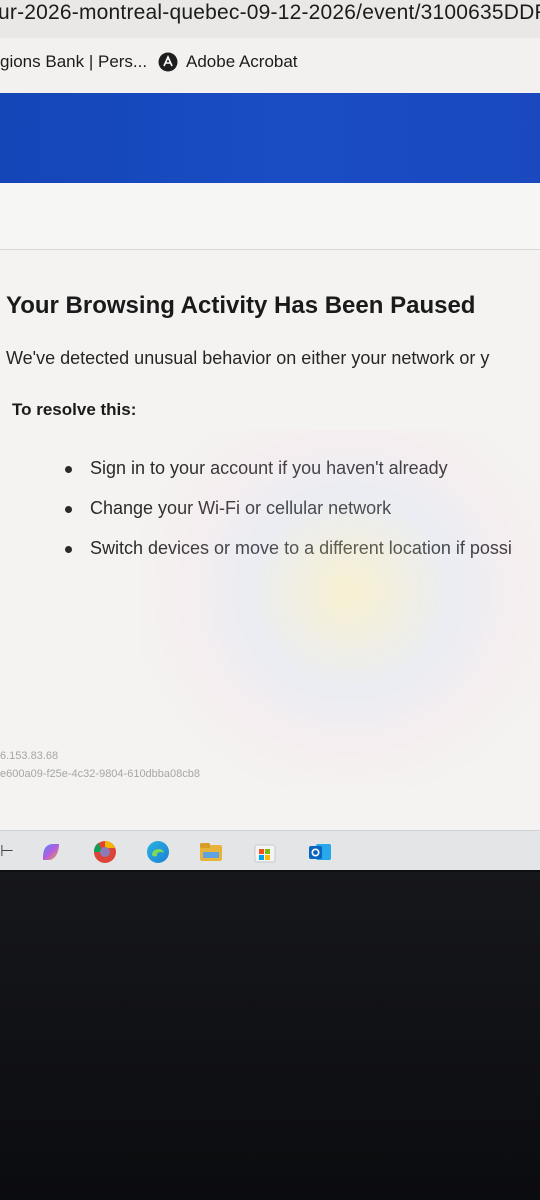 This screenshot has height=1200, width=540. I want to click on resolve-heading: To resolve this:, so click(74, 409).